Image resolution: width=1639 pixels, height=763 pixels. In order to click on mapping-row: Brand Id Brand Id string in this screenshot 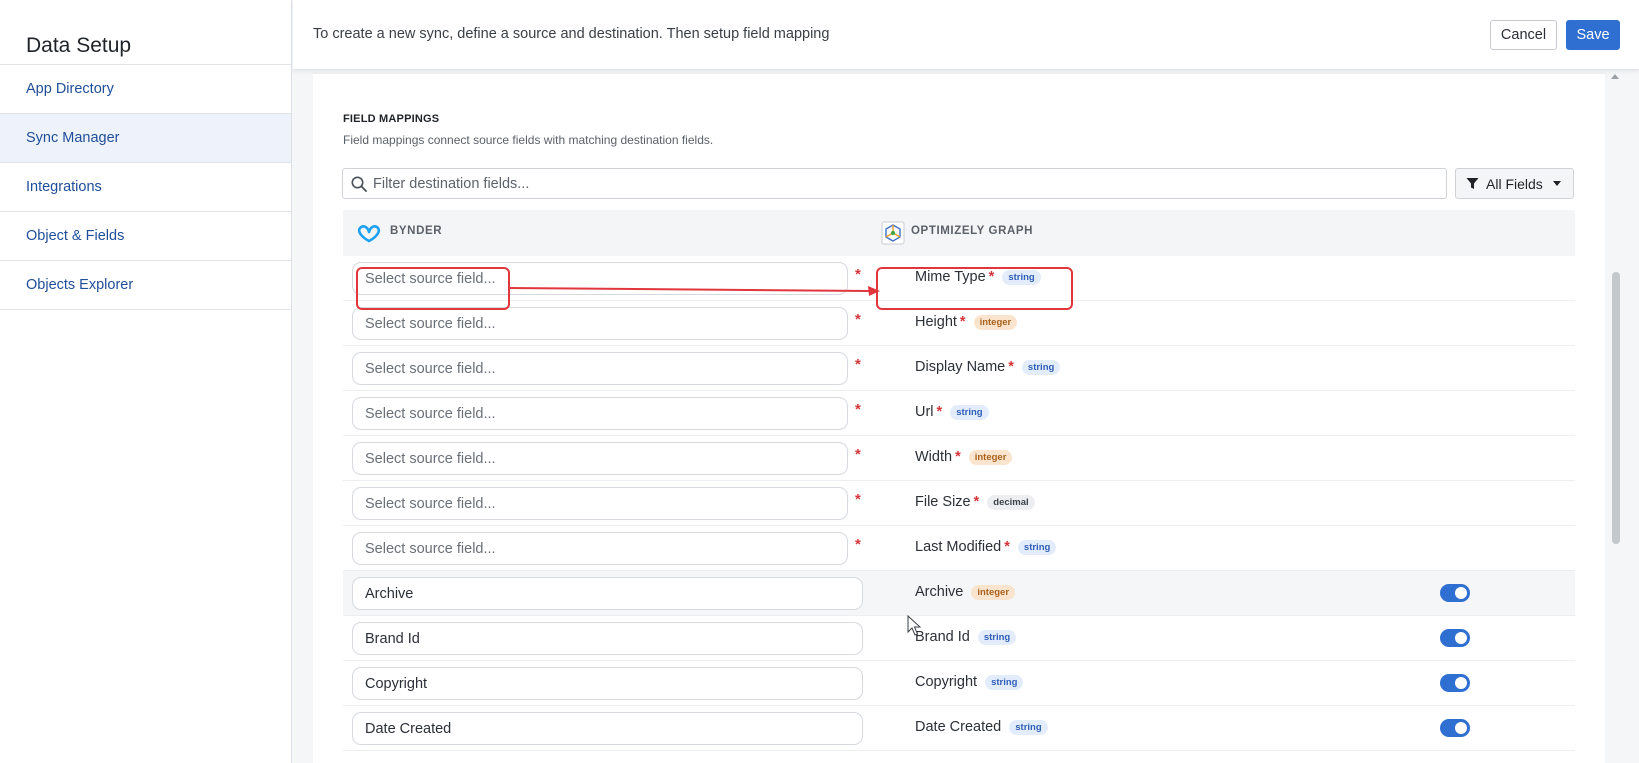, I will do `click(959, 638)`.